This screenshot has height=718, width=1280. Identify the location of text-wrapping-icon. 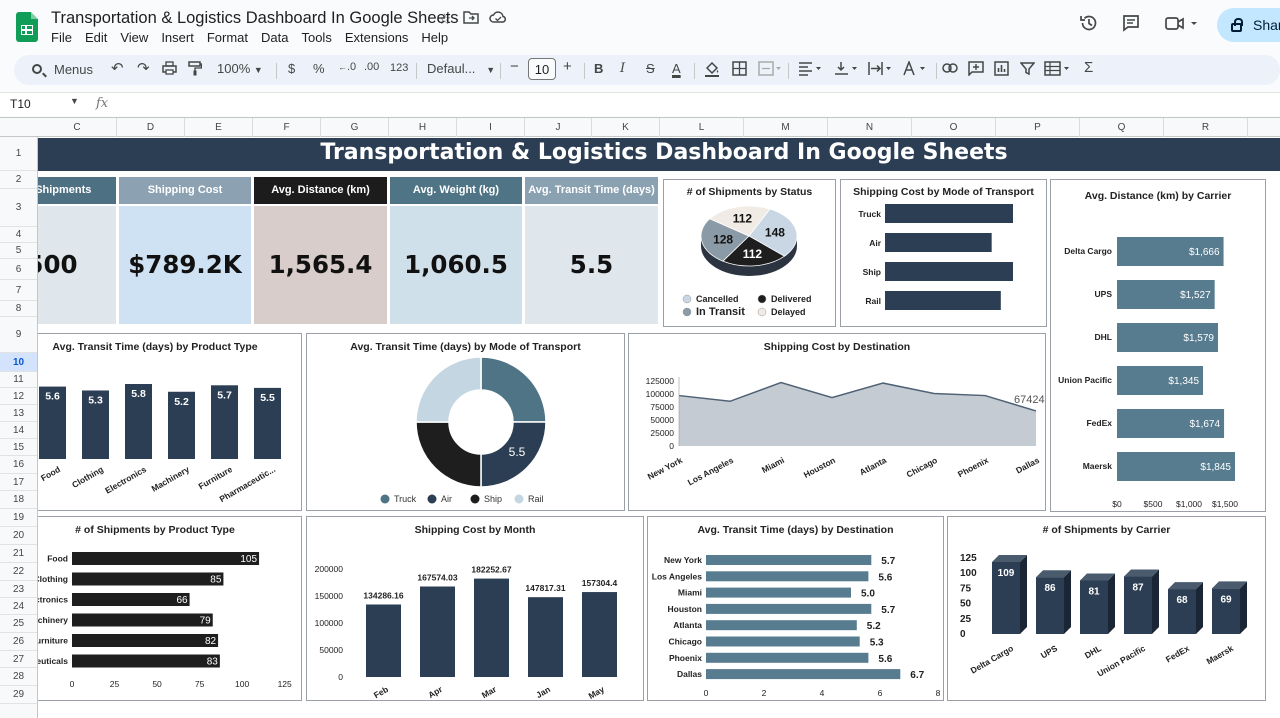
(881, 70).